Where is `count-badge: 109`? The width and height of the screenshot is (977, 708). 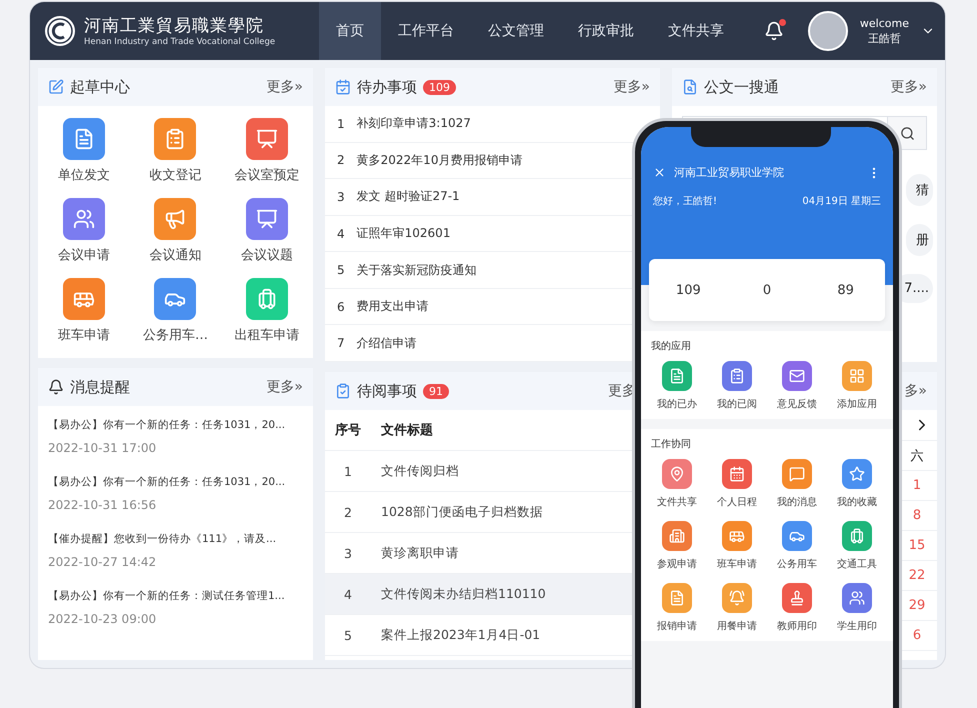 count-badge: 109 is located at coordinates (439, 87).